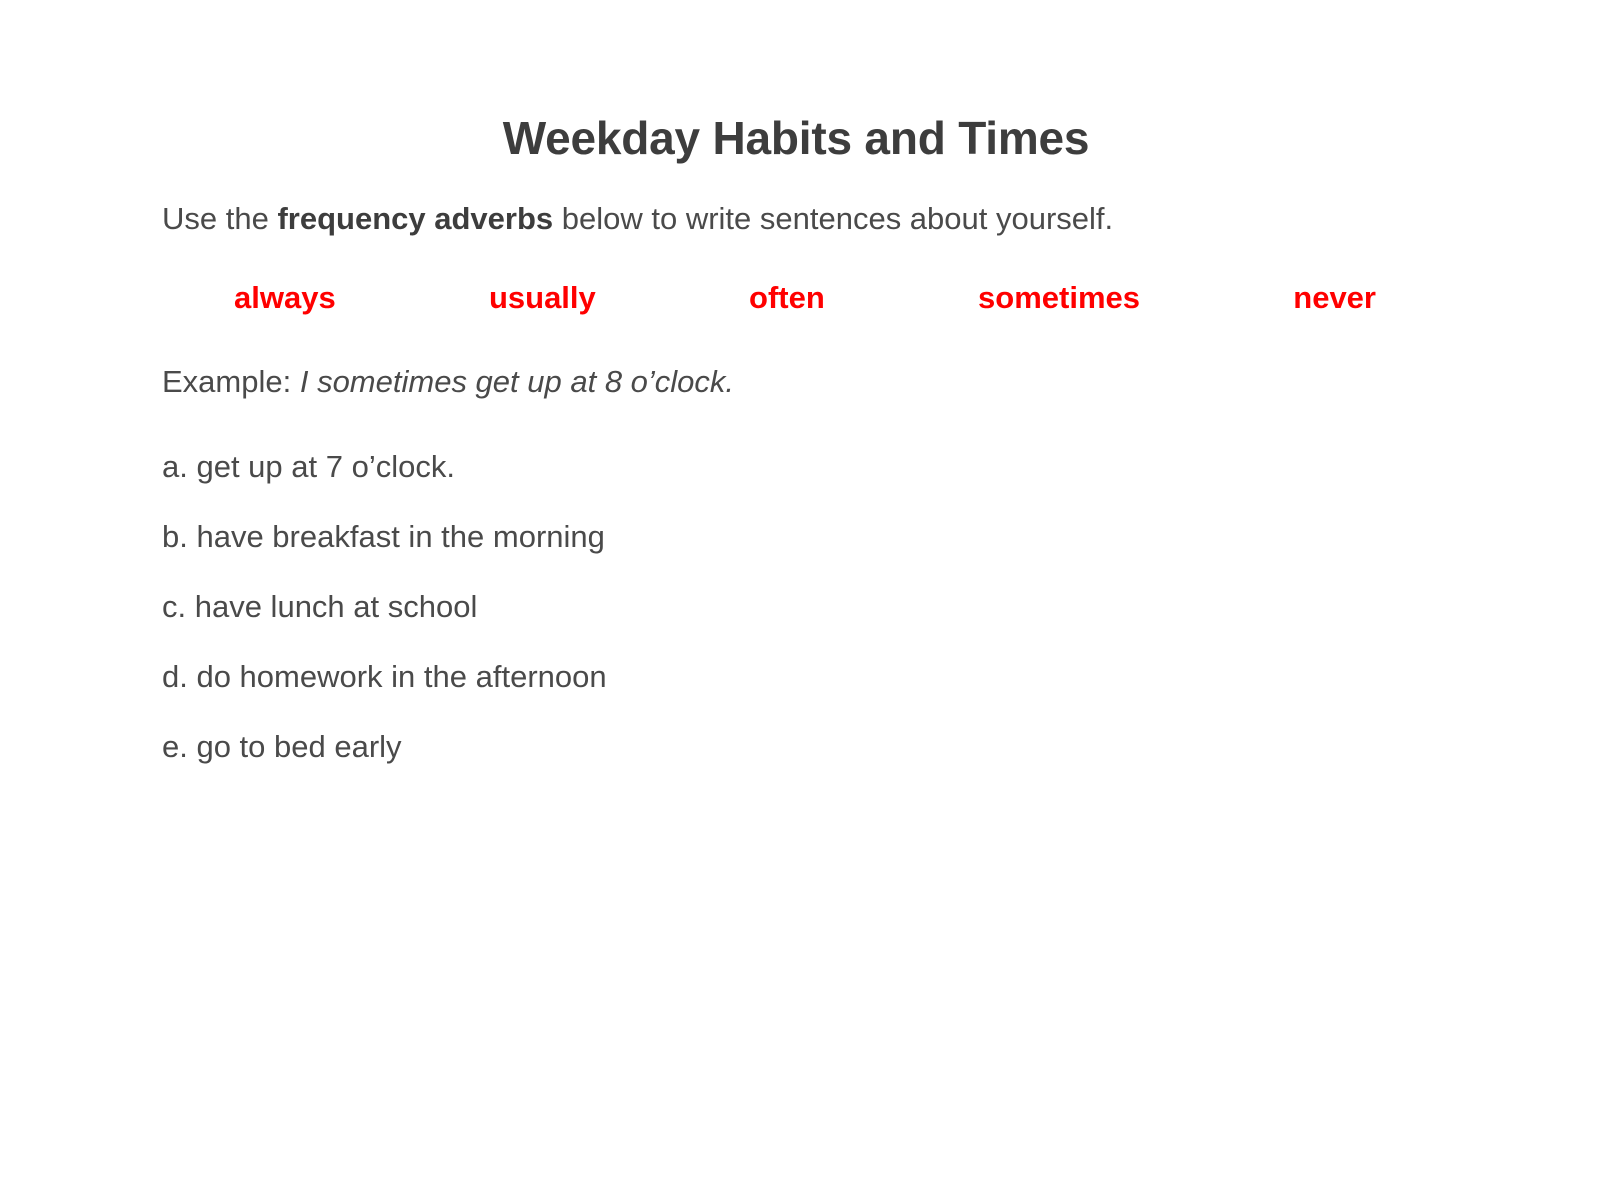  Describe the element at coordinates (796, 746) in the screenshot. I see `list-item: e. go to bed early` at that location.